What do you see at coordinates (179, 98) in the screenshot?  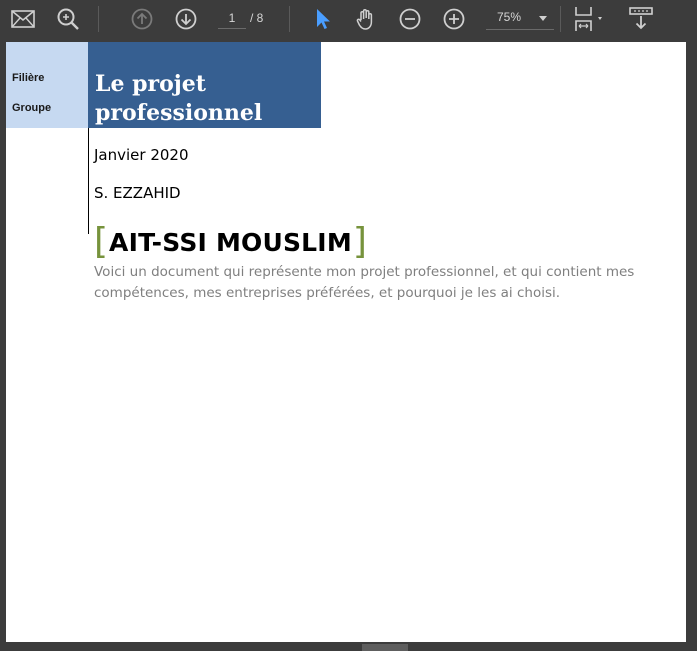 I see `page-title: Le projet professionnel` at bounding box center [179, 98].